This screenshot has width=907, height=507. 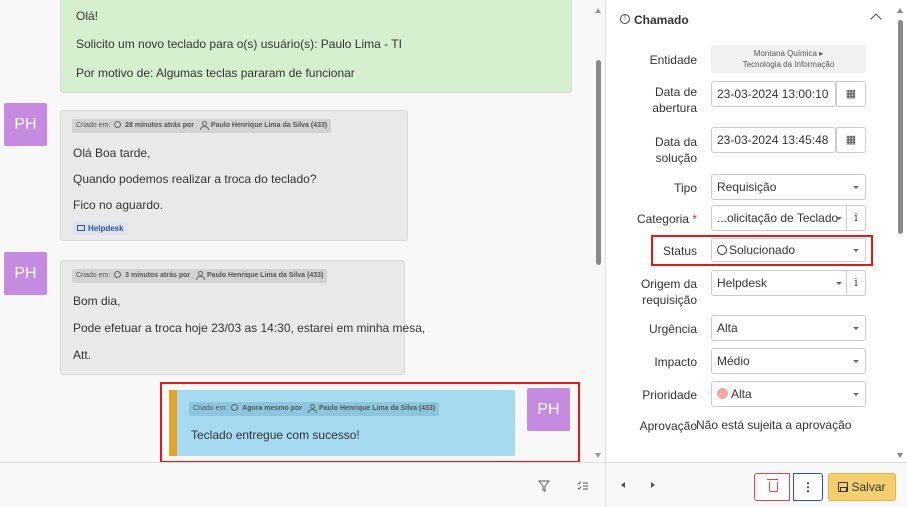 I want to click on funnel-icon, so click(x=544, y=487).